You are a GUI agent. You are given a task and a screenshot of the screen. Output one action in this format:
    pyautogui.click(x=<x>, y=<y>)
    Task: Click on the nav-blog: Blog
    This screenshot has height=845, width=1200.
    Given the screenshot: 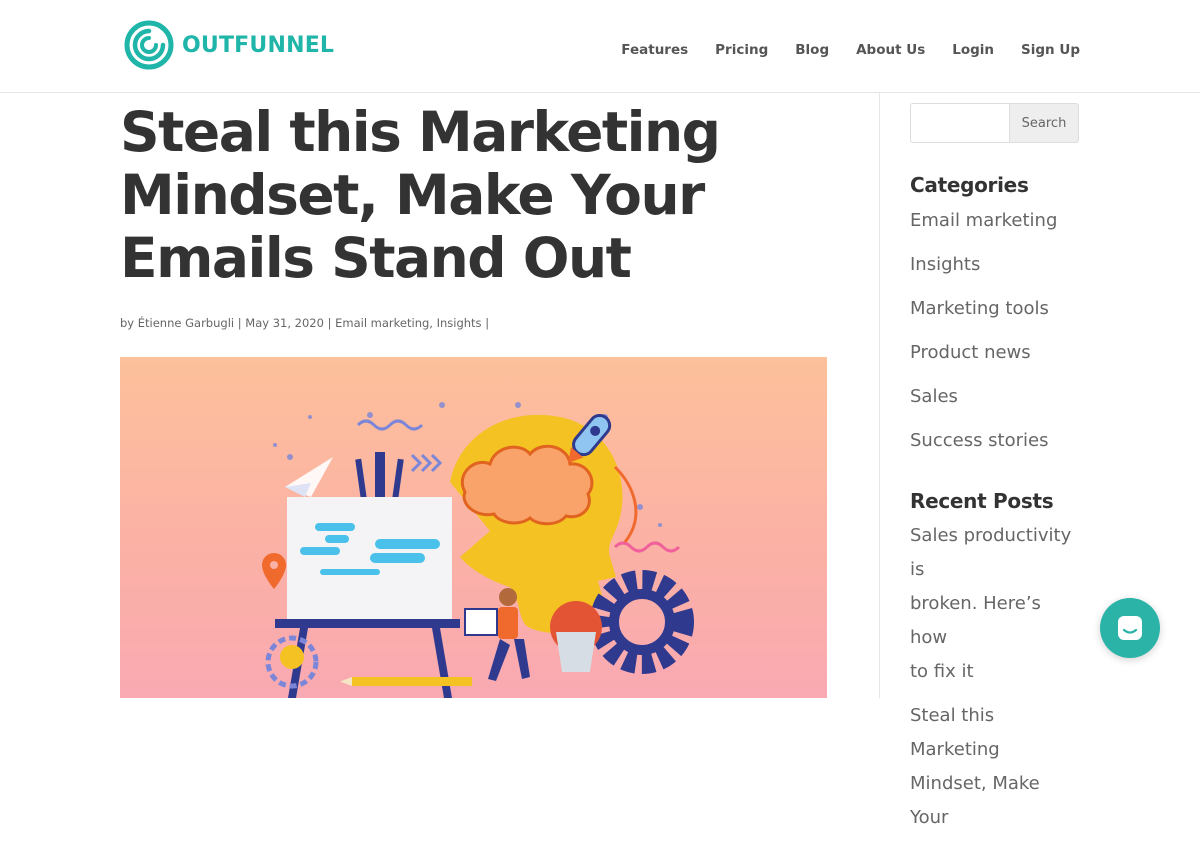 What is the action you would take?
    pyautogui.click(x=812, y=50)
    